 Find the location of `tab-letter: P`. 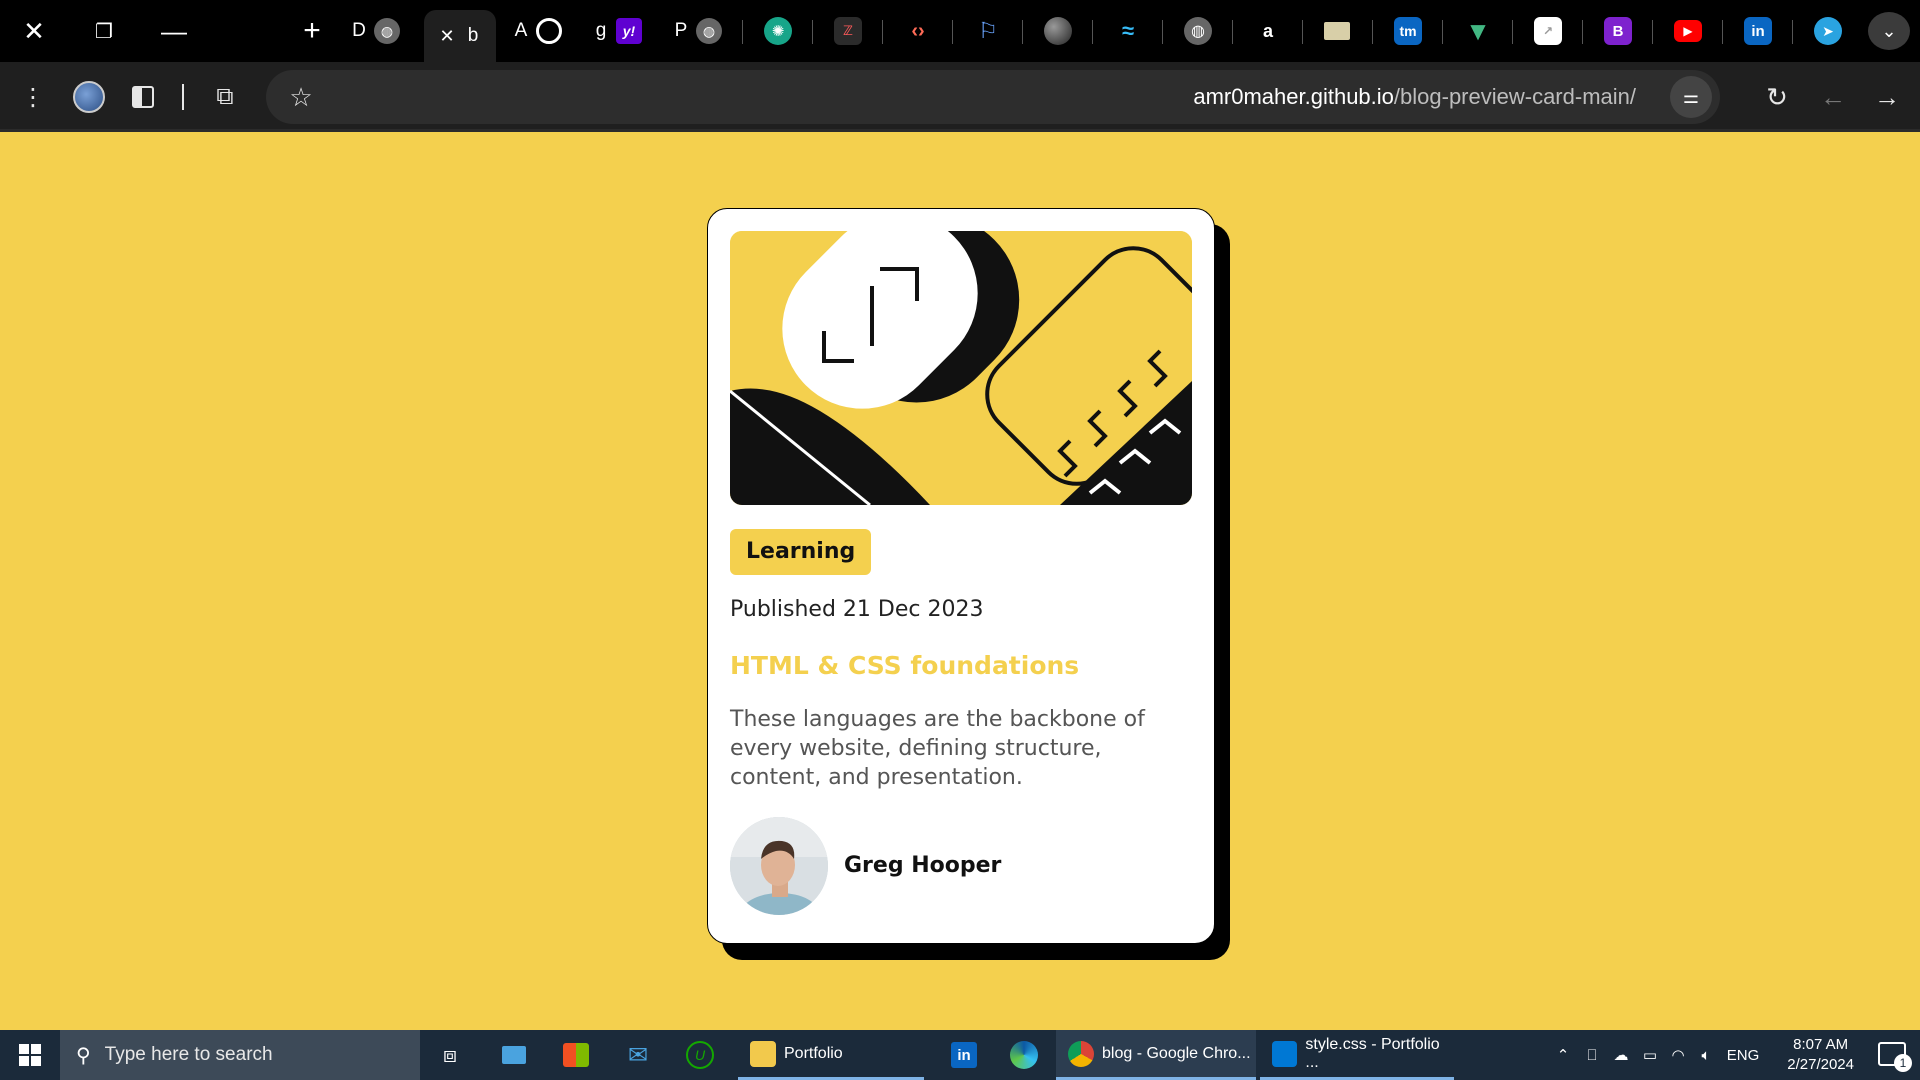

tab-letter: P is located at coordinates (681, 30).